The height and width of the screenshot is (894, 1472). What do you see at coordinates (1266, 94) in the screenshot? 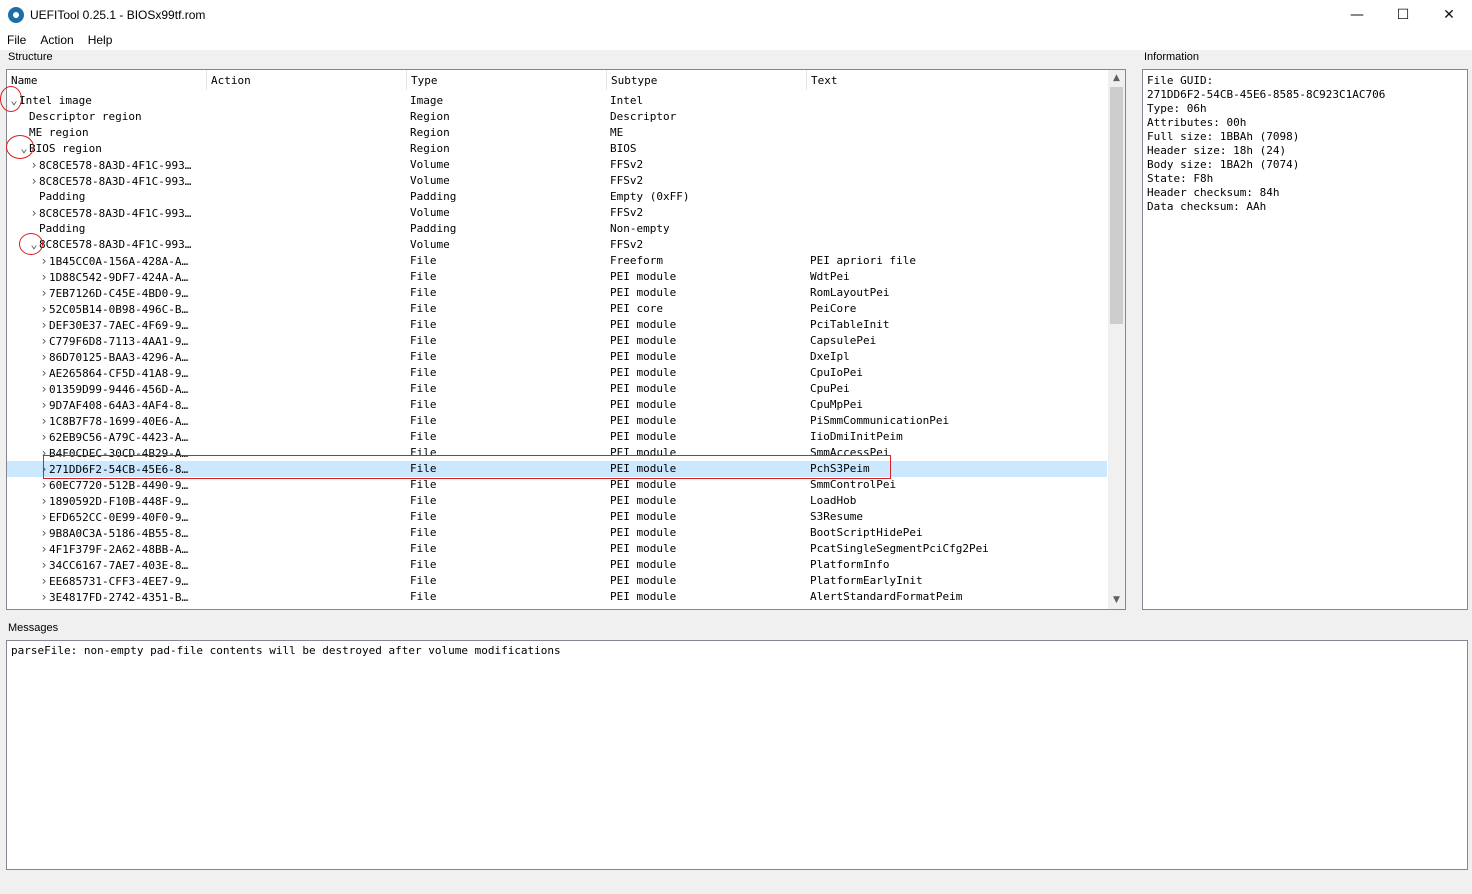
I see `info-line: 271DD6F2-54CB-45E6-8585-8C923C1AC706` at bounding box center [1266, 94].